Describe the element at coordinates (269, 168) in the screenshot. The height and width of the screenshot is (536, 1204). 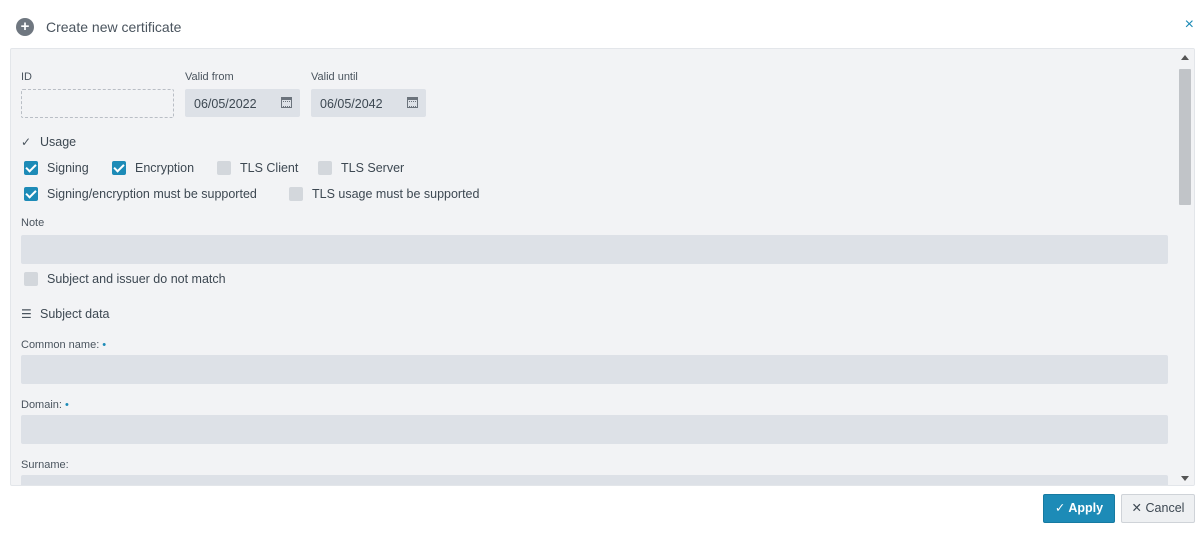
I see `checkbox-label: TLS Client` at that location.